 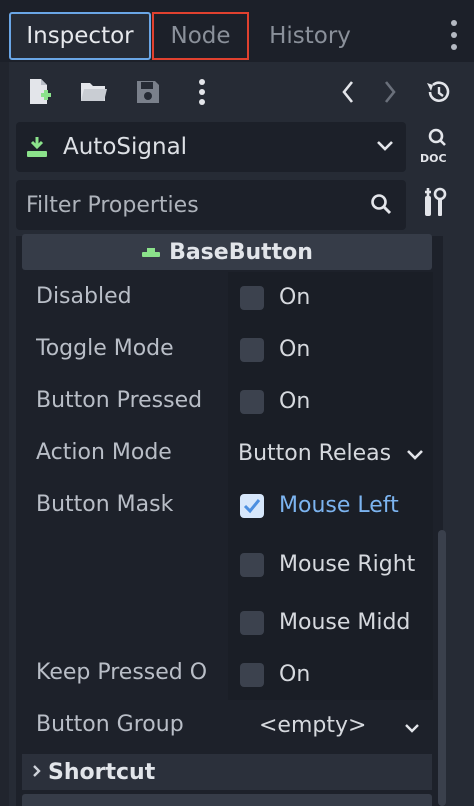 I want to click on mouse-right-label: Mouse Right, so click(x=347, y=564).